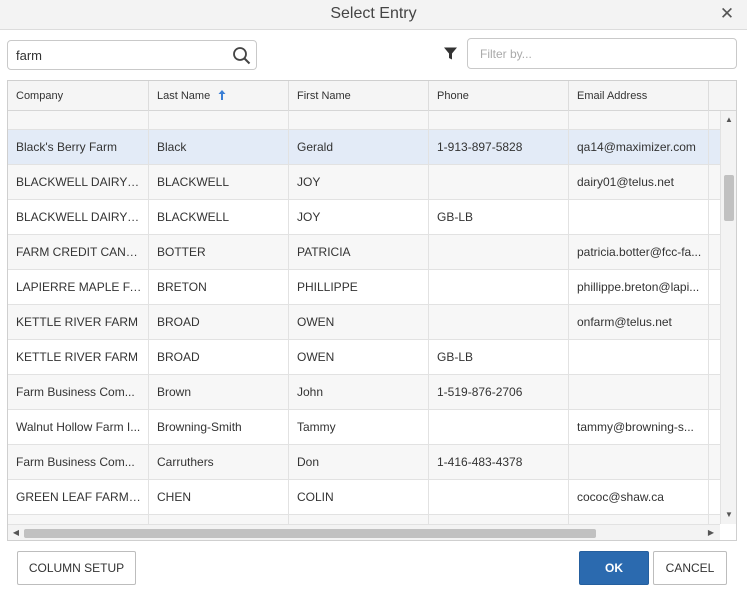 The width and height of the screenshot is (747, 592). Describe the element at coordinates (76, 568) in the screenshot. I see `column-setup-button: COLUMN SETUP` at that location.